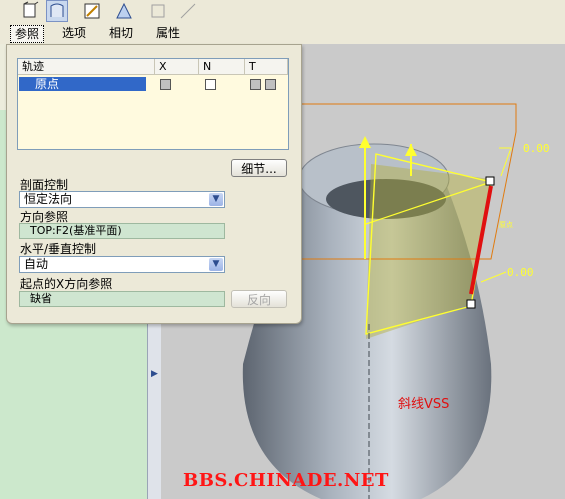  What do you see at coordinates (92, 11) in the screenshot?
I see `sketch-icon` at bounding box center [92, 11].